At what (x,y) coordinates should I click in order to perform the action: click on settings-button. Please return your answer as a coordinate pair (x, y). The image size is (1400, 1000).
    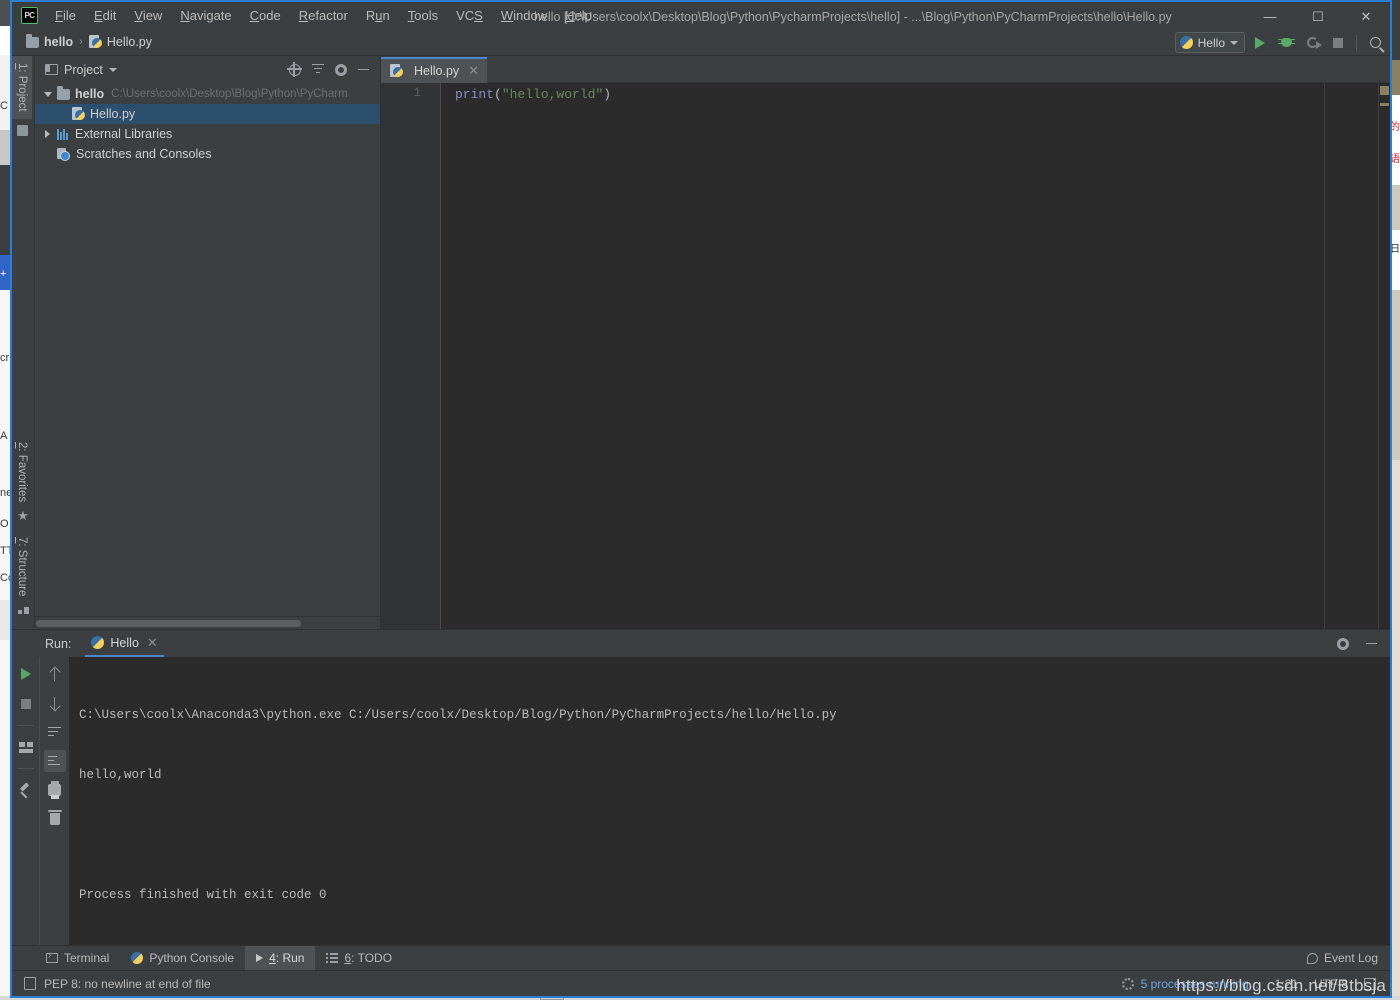
    Looking at the image, I should click on (340, 69).